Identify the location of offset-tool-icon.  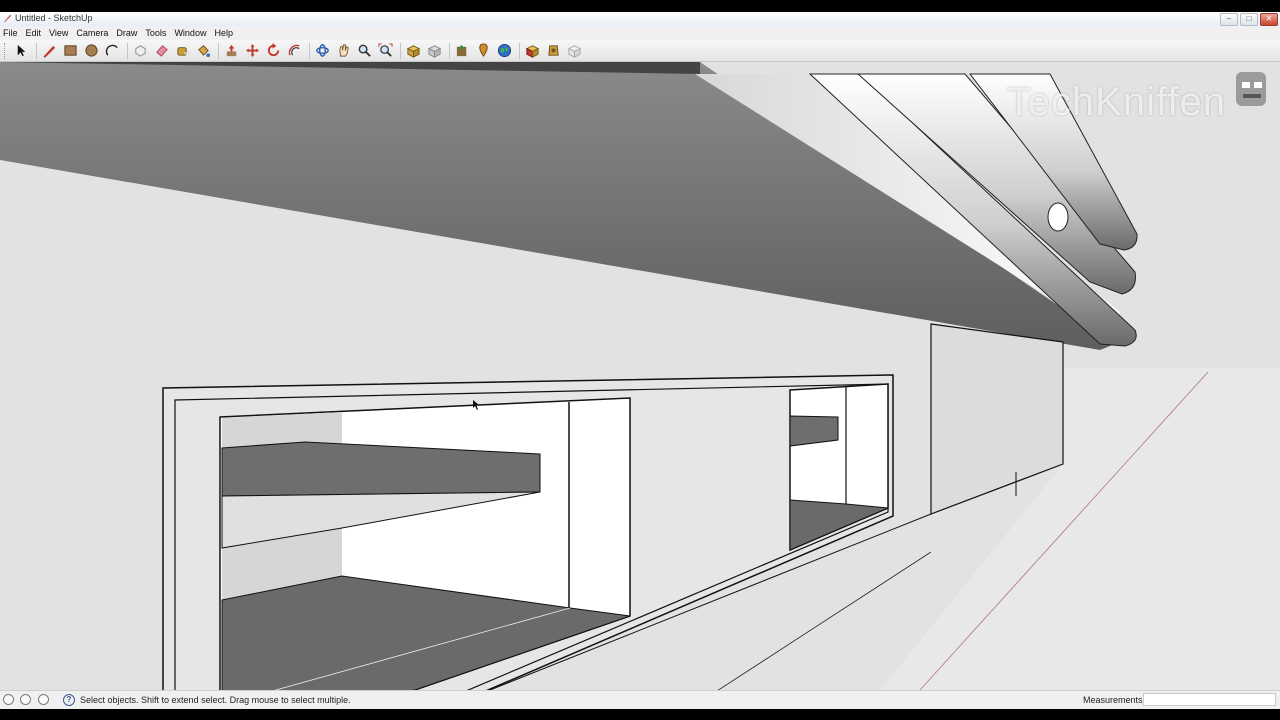
(294, 50).